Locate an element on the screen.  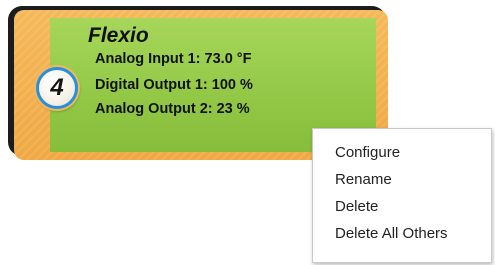
menu-item-delete-all-others: Delete All Others is located at coordinates (402, 233).